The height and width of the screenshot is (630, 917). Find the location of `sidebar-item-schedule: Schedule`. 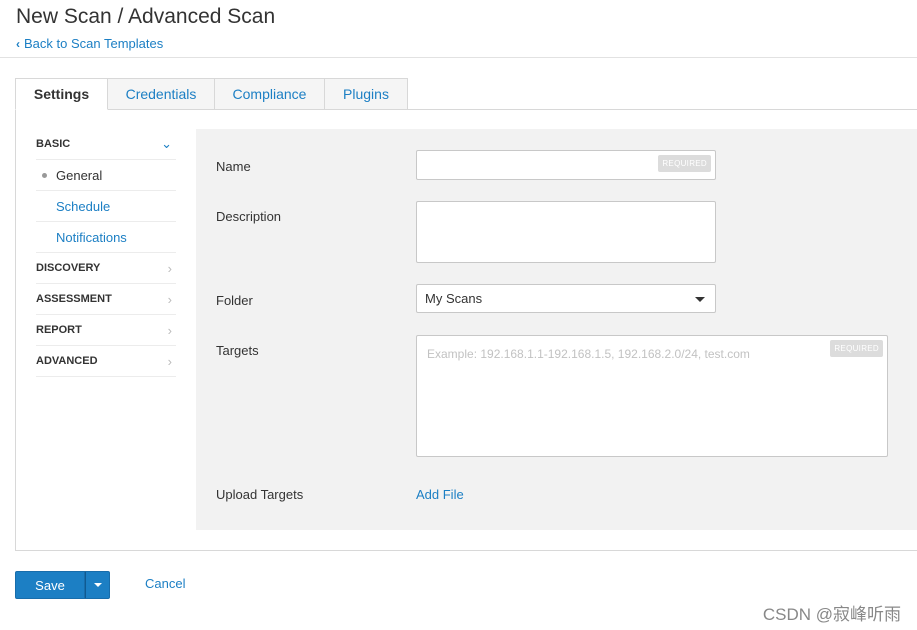

sidebar-item-schedule: Schedule is located at coordinates (106, 206).